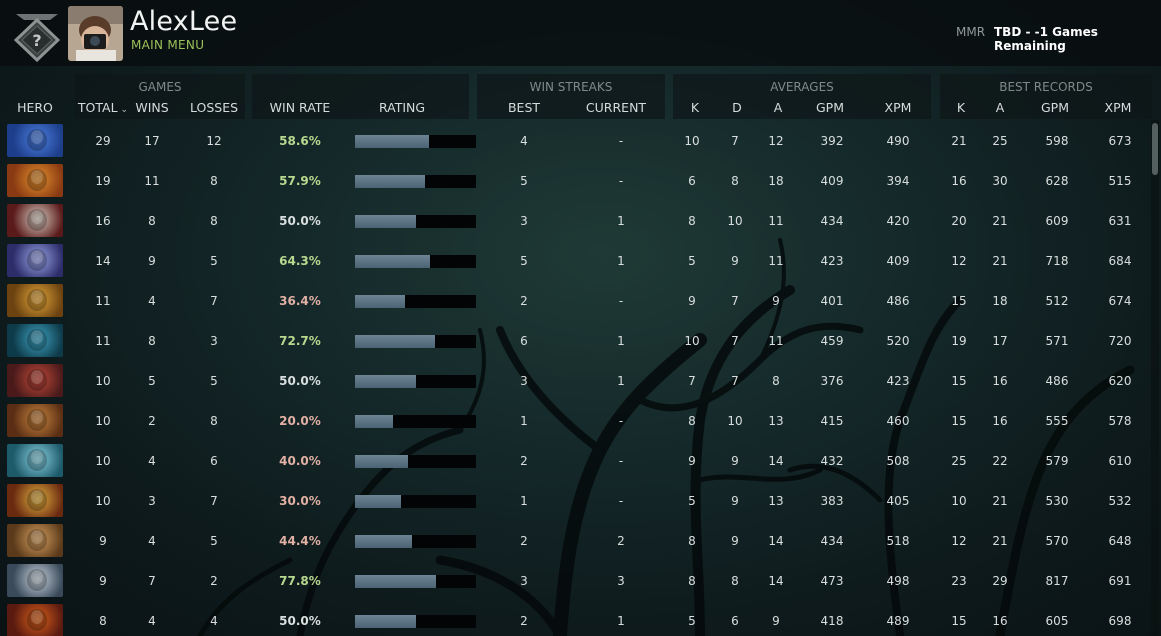 The image size is (1161, 636). Describe the element at coordinates (575, 221) in the screenshot. I see `table-row: 16 8 8 50.0% 3 1 8 10 11 434 420 20 21 609 631` at that location.